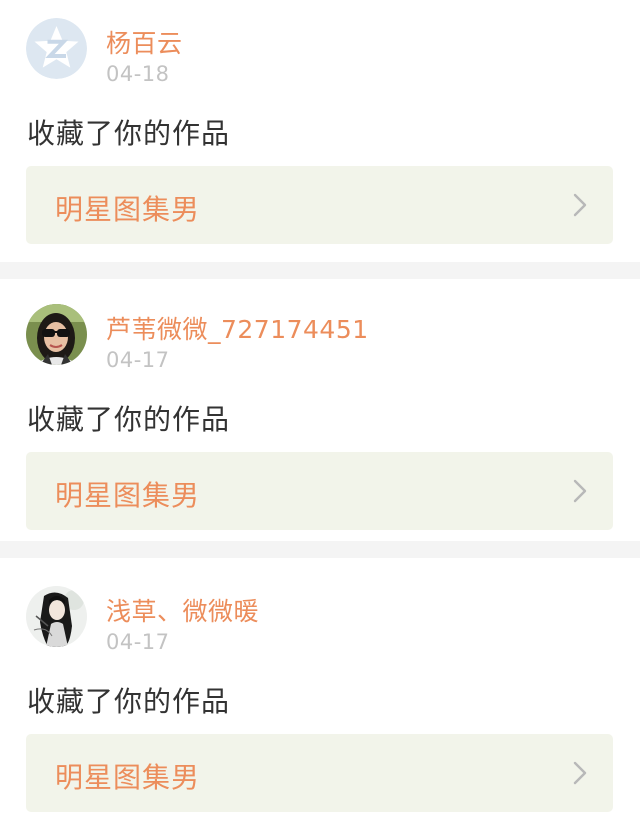  I want to click on user-photo-sunglasses, so click(56, 334).